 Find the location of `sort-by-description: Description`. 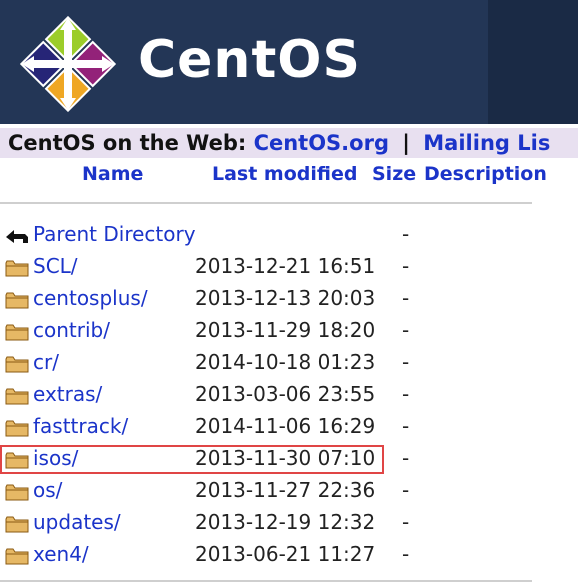

sort-by-description: Description is located at coordinates (485, 174).